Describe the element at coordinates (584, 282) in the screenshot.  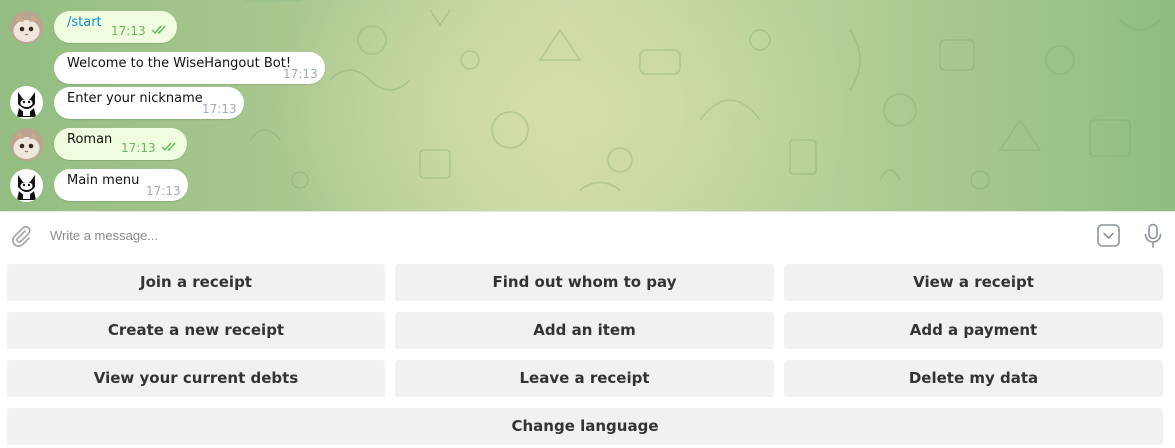
I see `find-whom-to-pay-button: Find out whom to pay` at that location.